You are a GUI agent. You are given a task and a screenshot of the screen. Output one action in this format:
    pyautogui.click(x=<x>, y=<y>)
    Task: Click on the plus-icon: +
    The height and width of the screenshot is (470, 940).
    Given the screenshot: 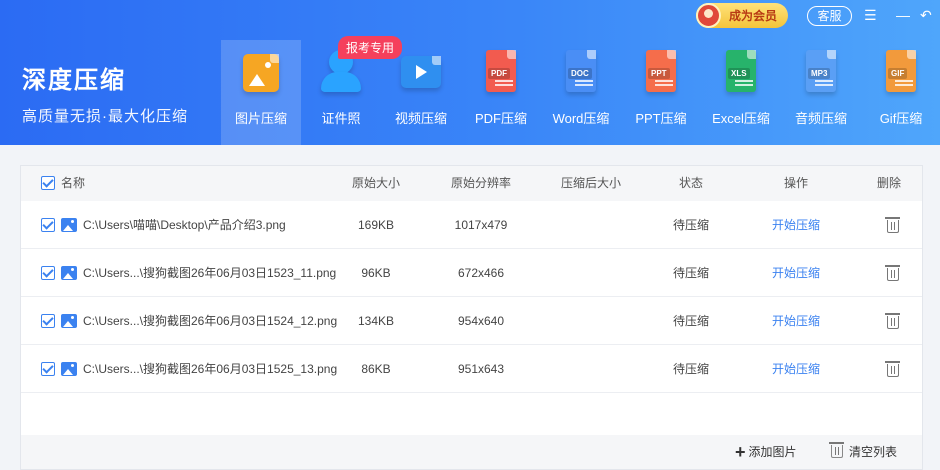 What is the action you would take?
    pyautogui.click(x=740, y=452)
    